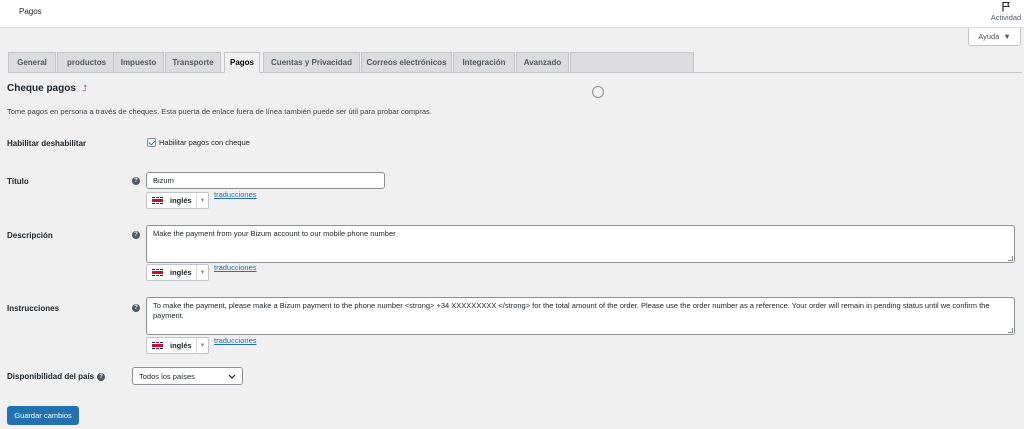 This screenshot has height=429, width=1024. I want to click on title-language-select: inglés ▼, so click(177, 200).